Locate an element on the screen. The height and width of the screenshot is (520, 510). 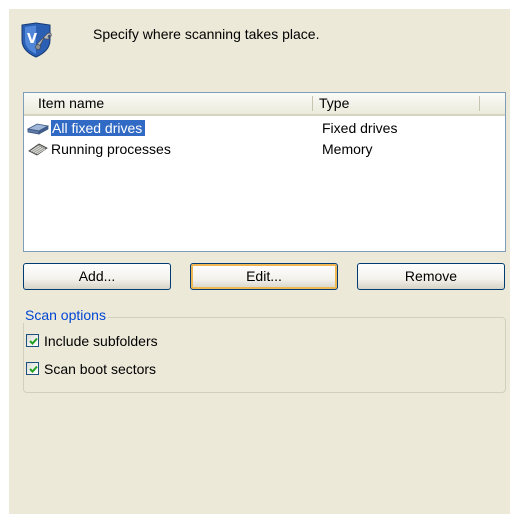
remove-button: Remove is located at coordinates (431, 276).